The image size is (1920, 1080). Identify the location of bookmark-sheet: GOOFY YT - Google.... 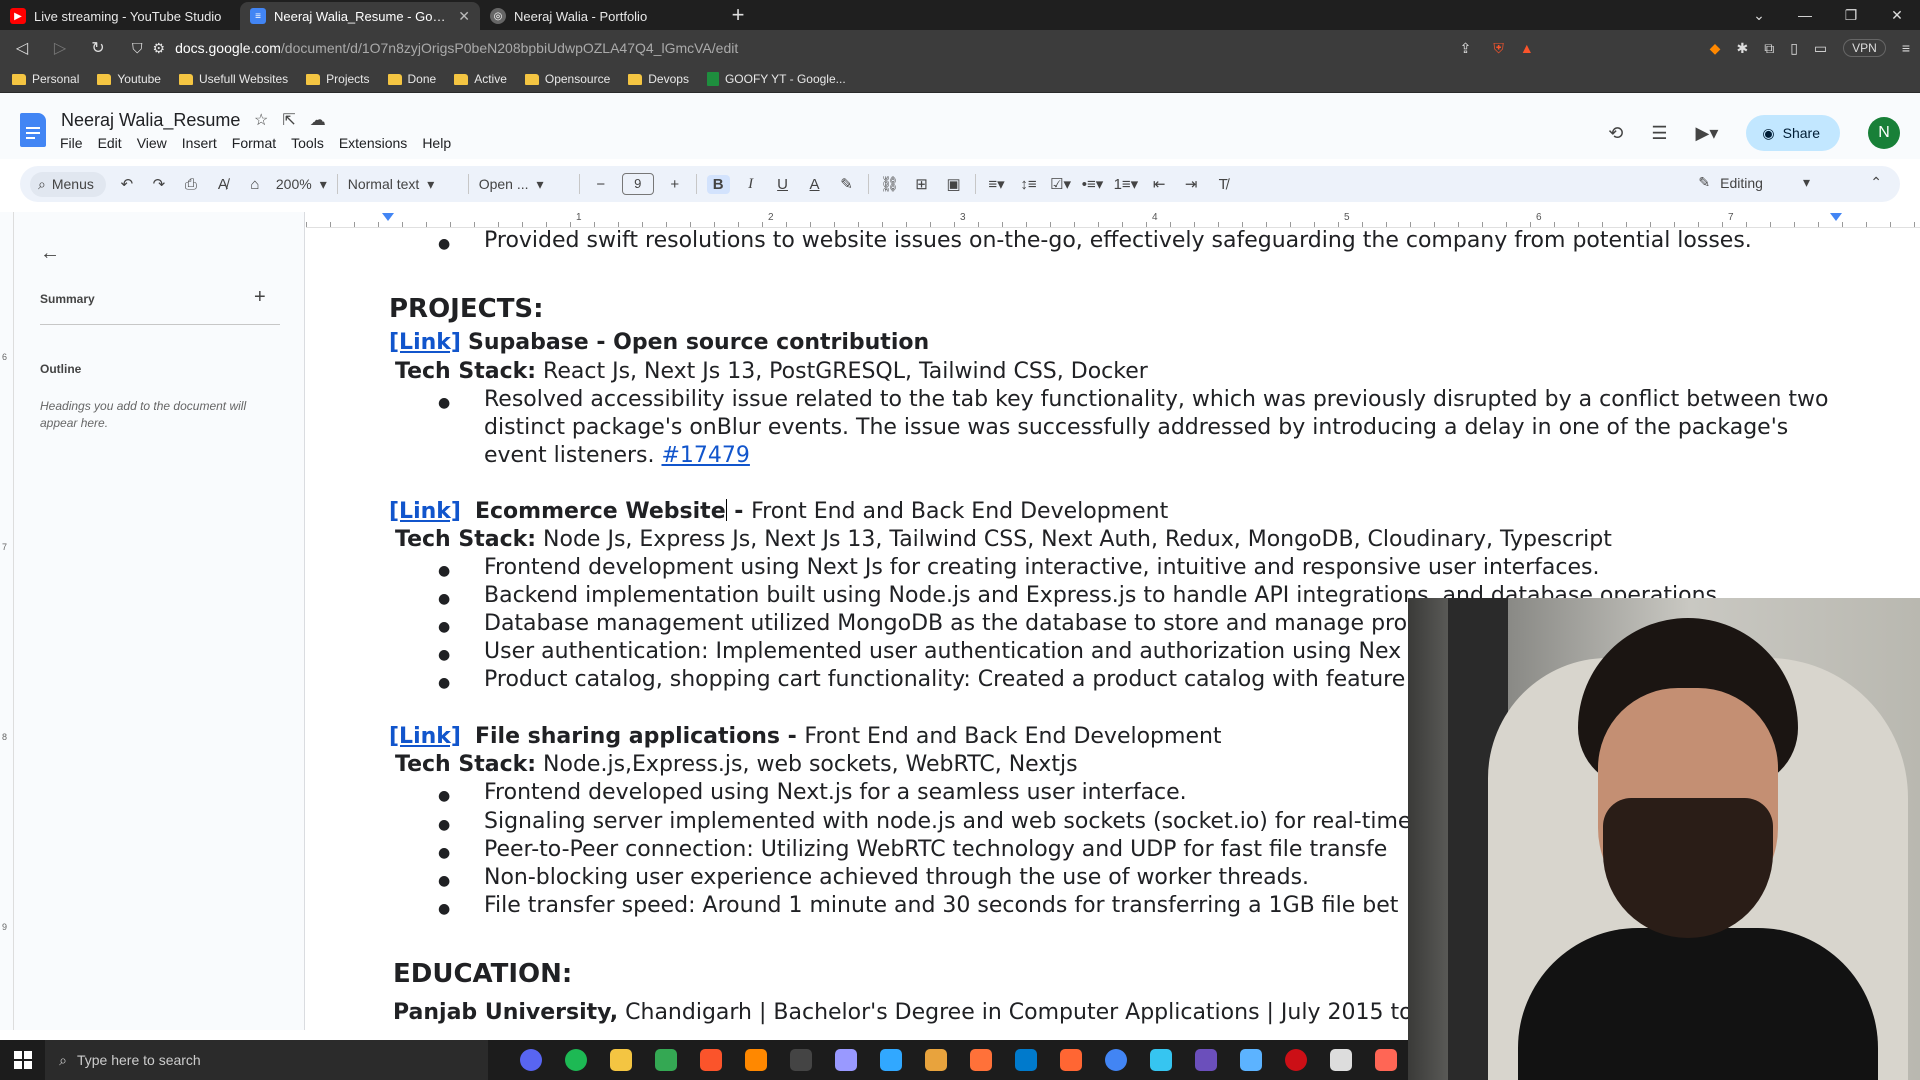
(776, 79).